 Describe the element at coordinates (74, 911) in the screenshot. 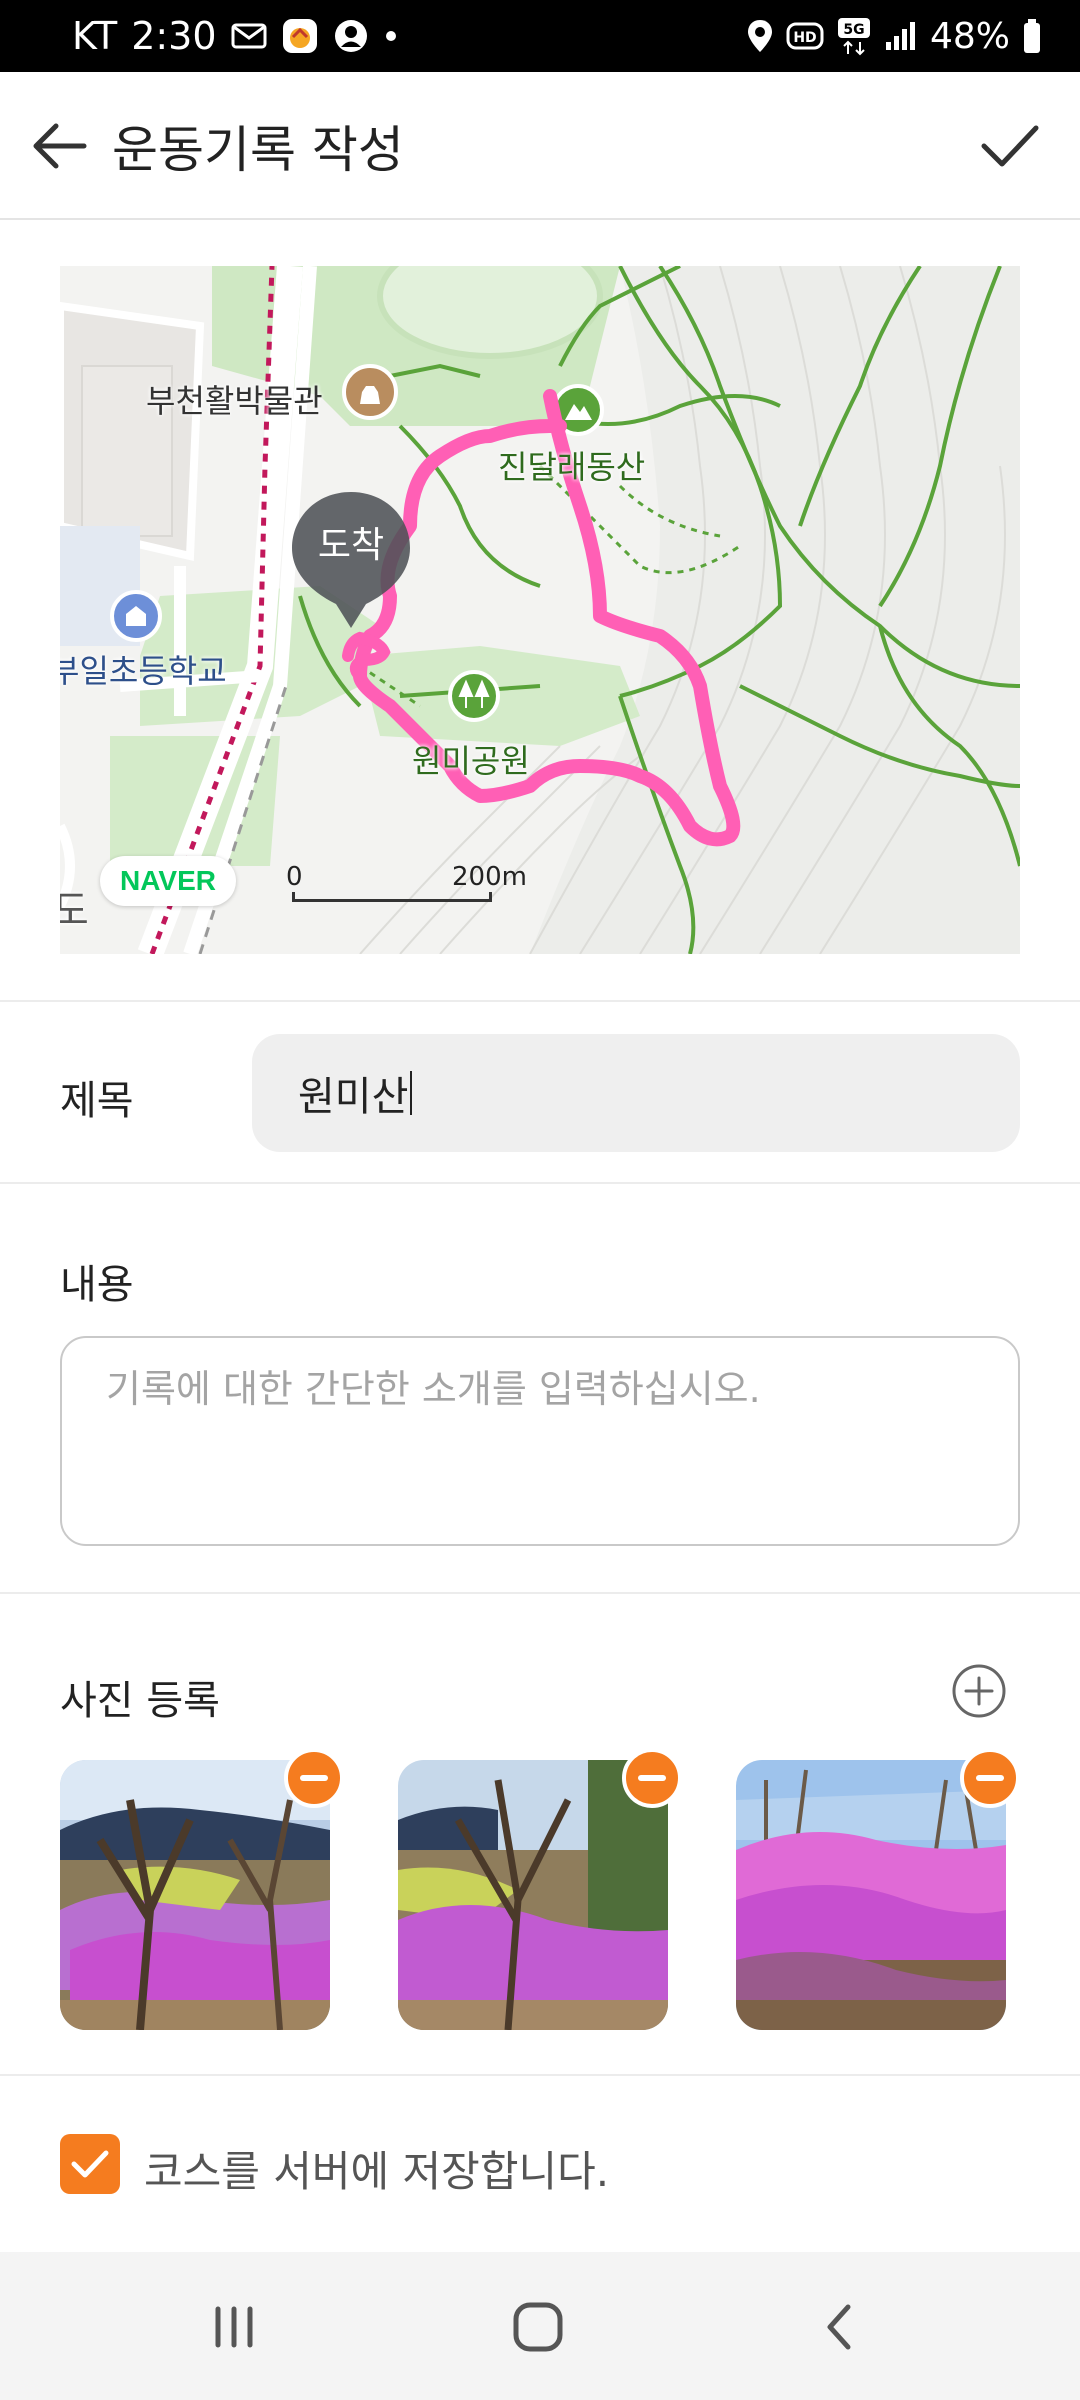

I see `map-label-partial: 도` at that location.